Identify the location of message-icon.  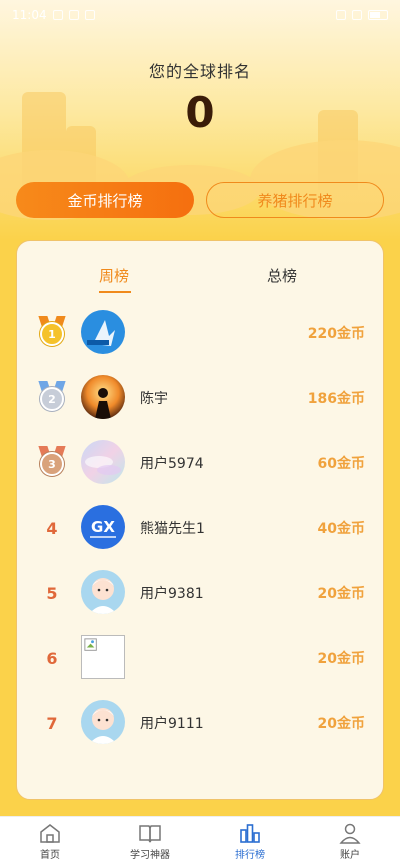
(73, 15).